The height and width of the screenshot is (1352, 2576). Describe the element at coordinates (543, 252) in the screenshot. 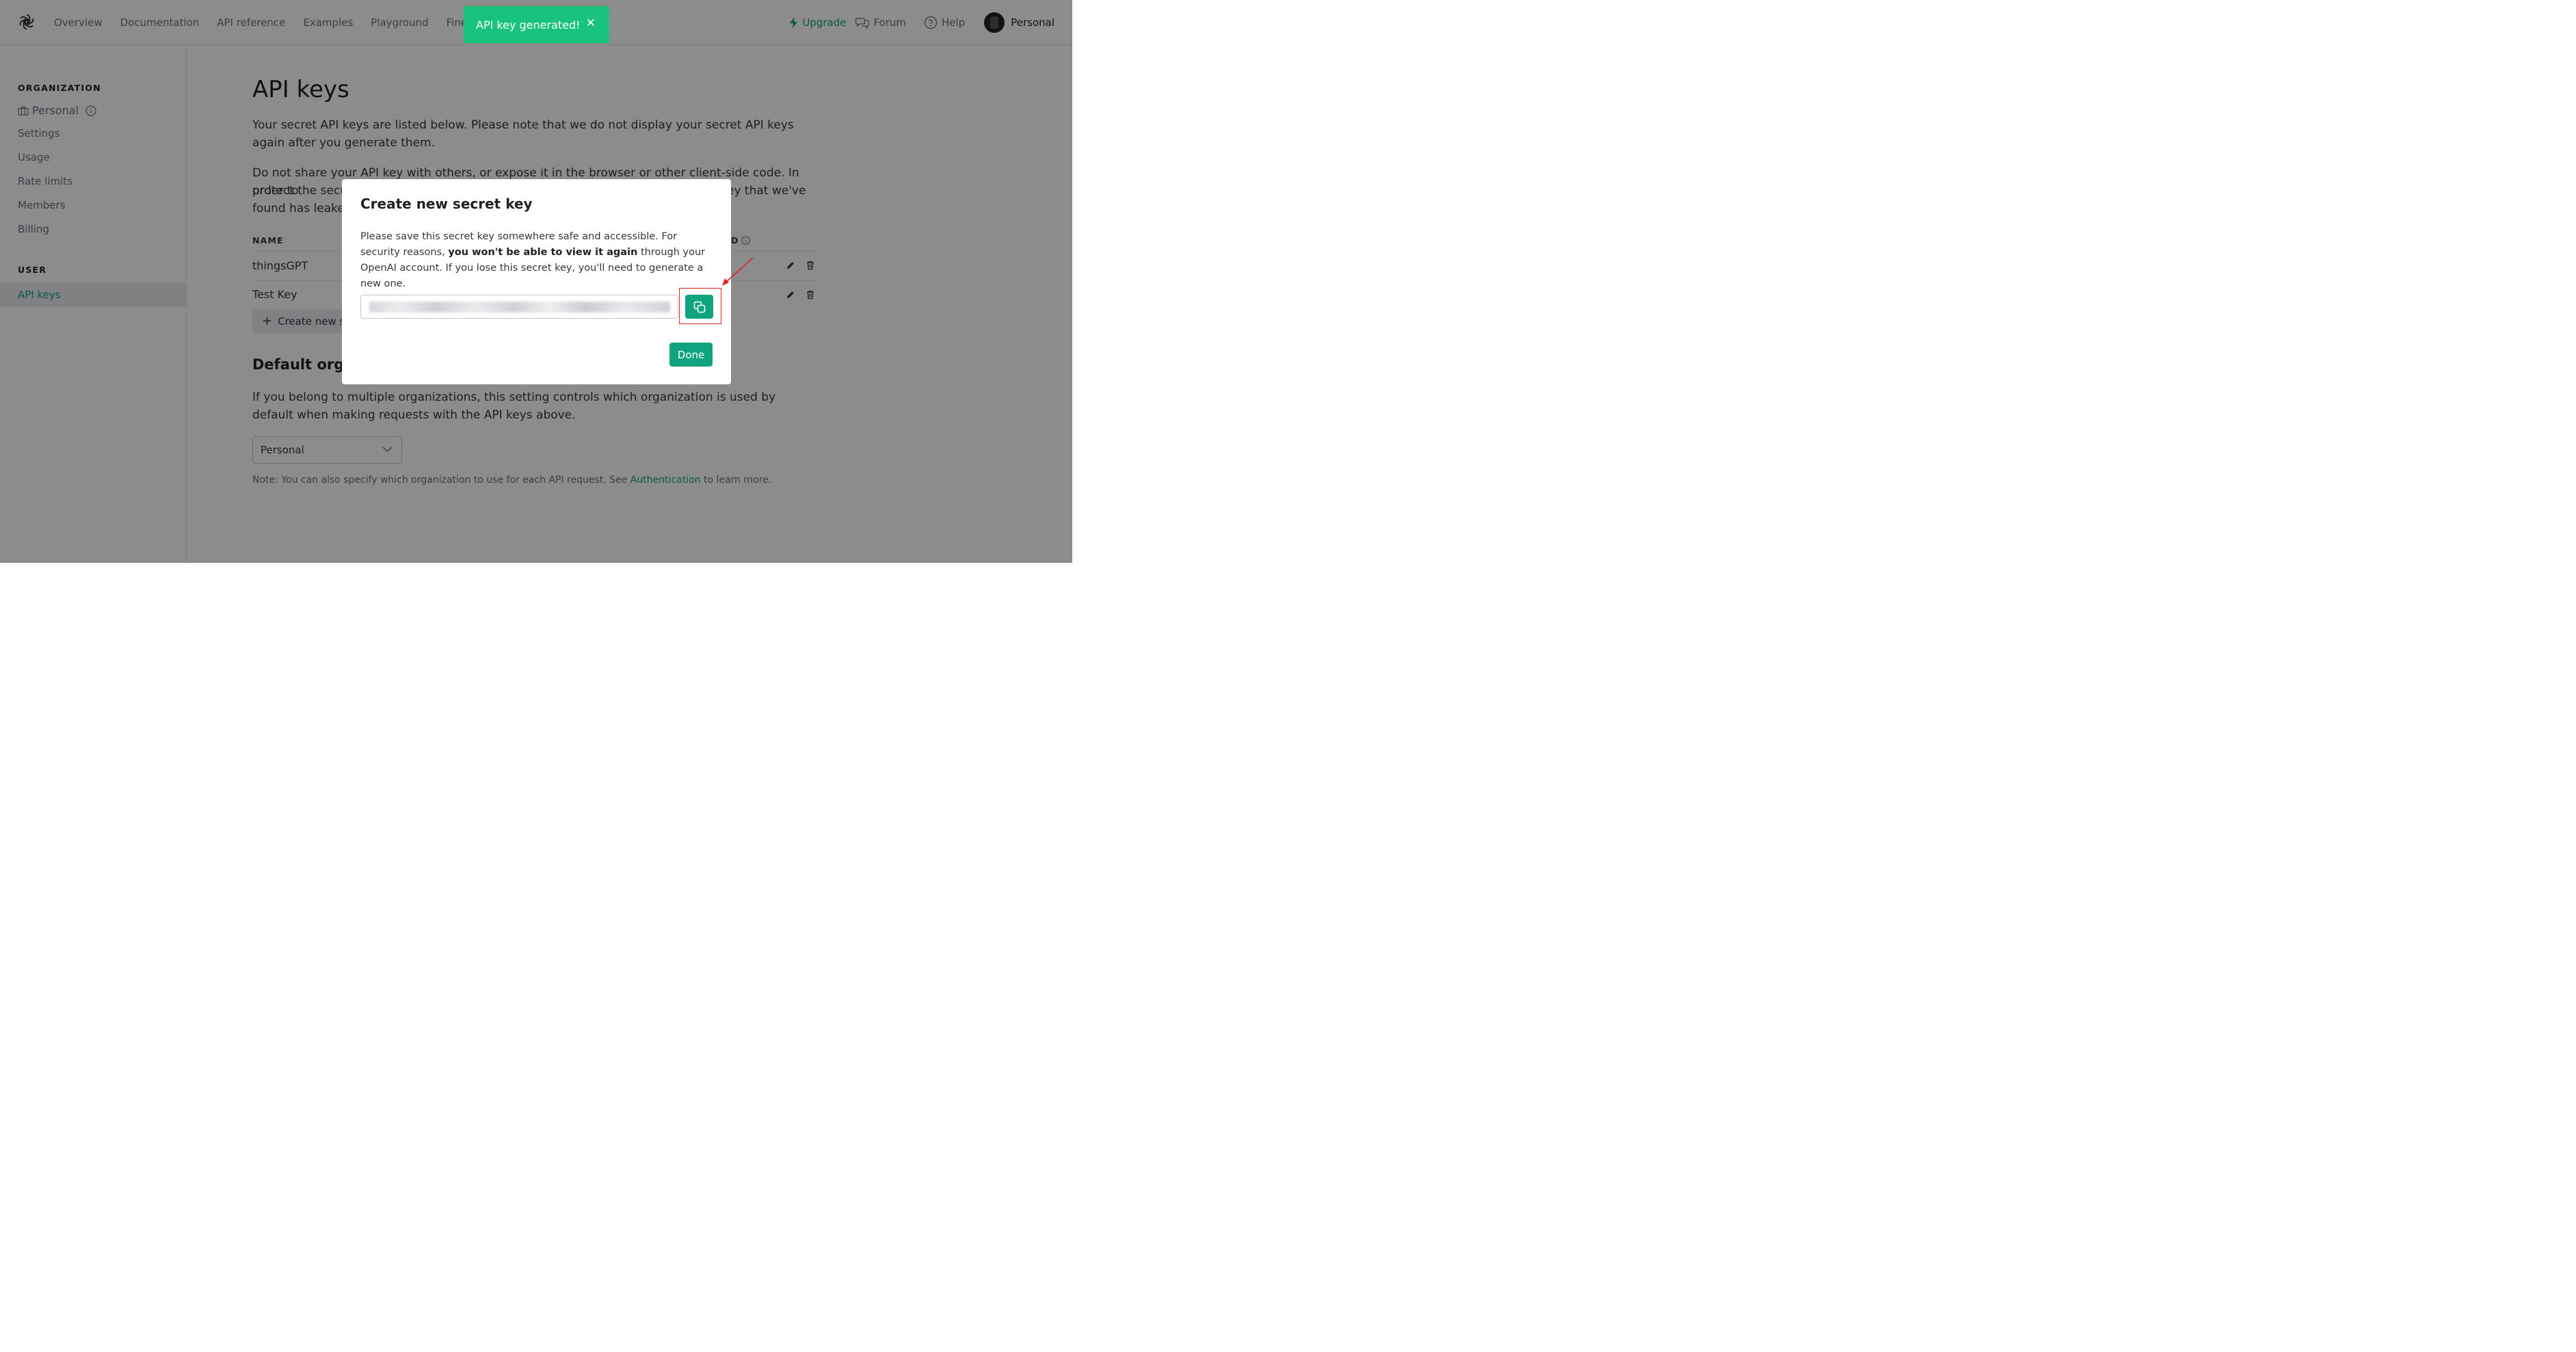

I see `dialog-body-bold: you won't be able to view it again` at that location.